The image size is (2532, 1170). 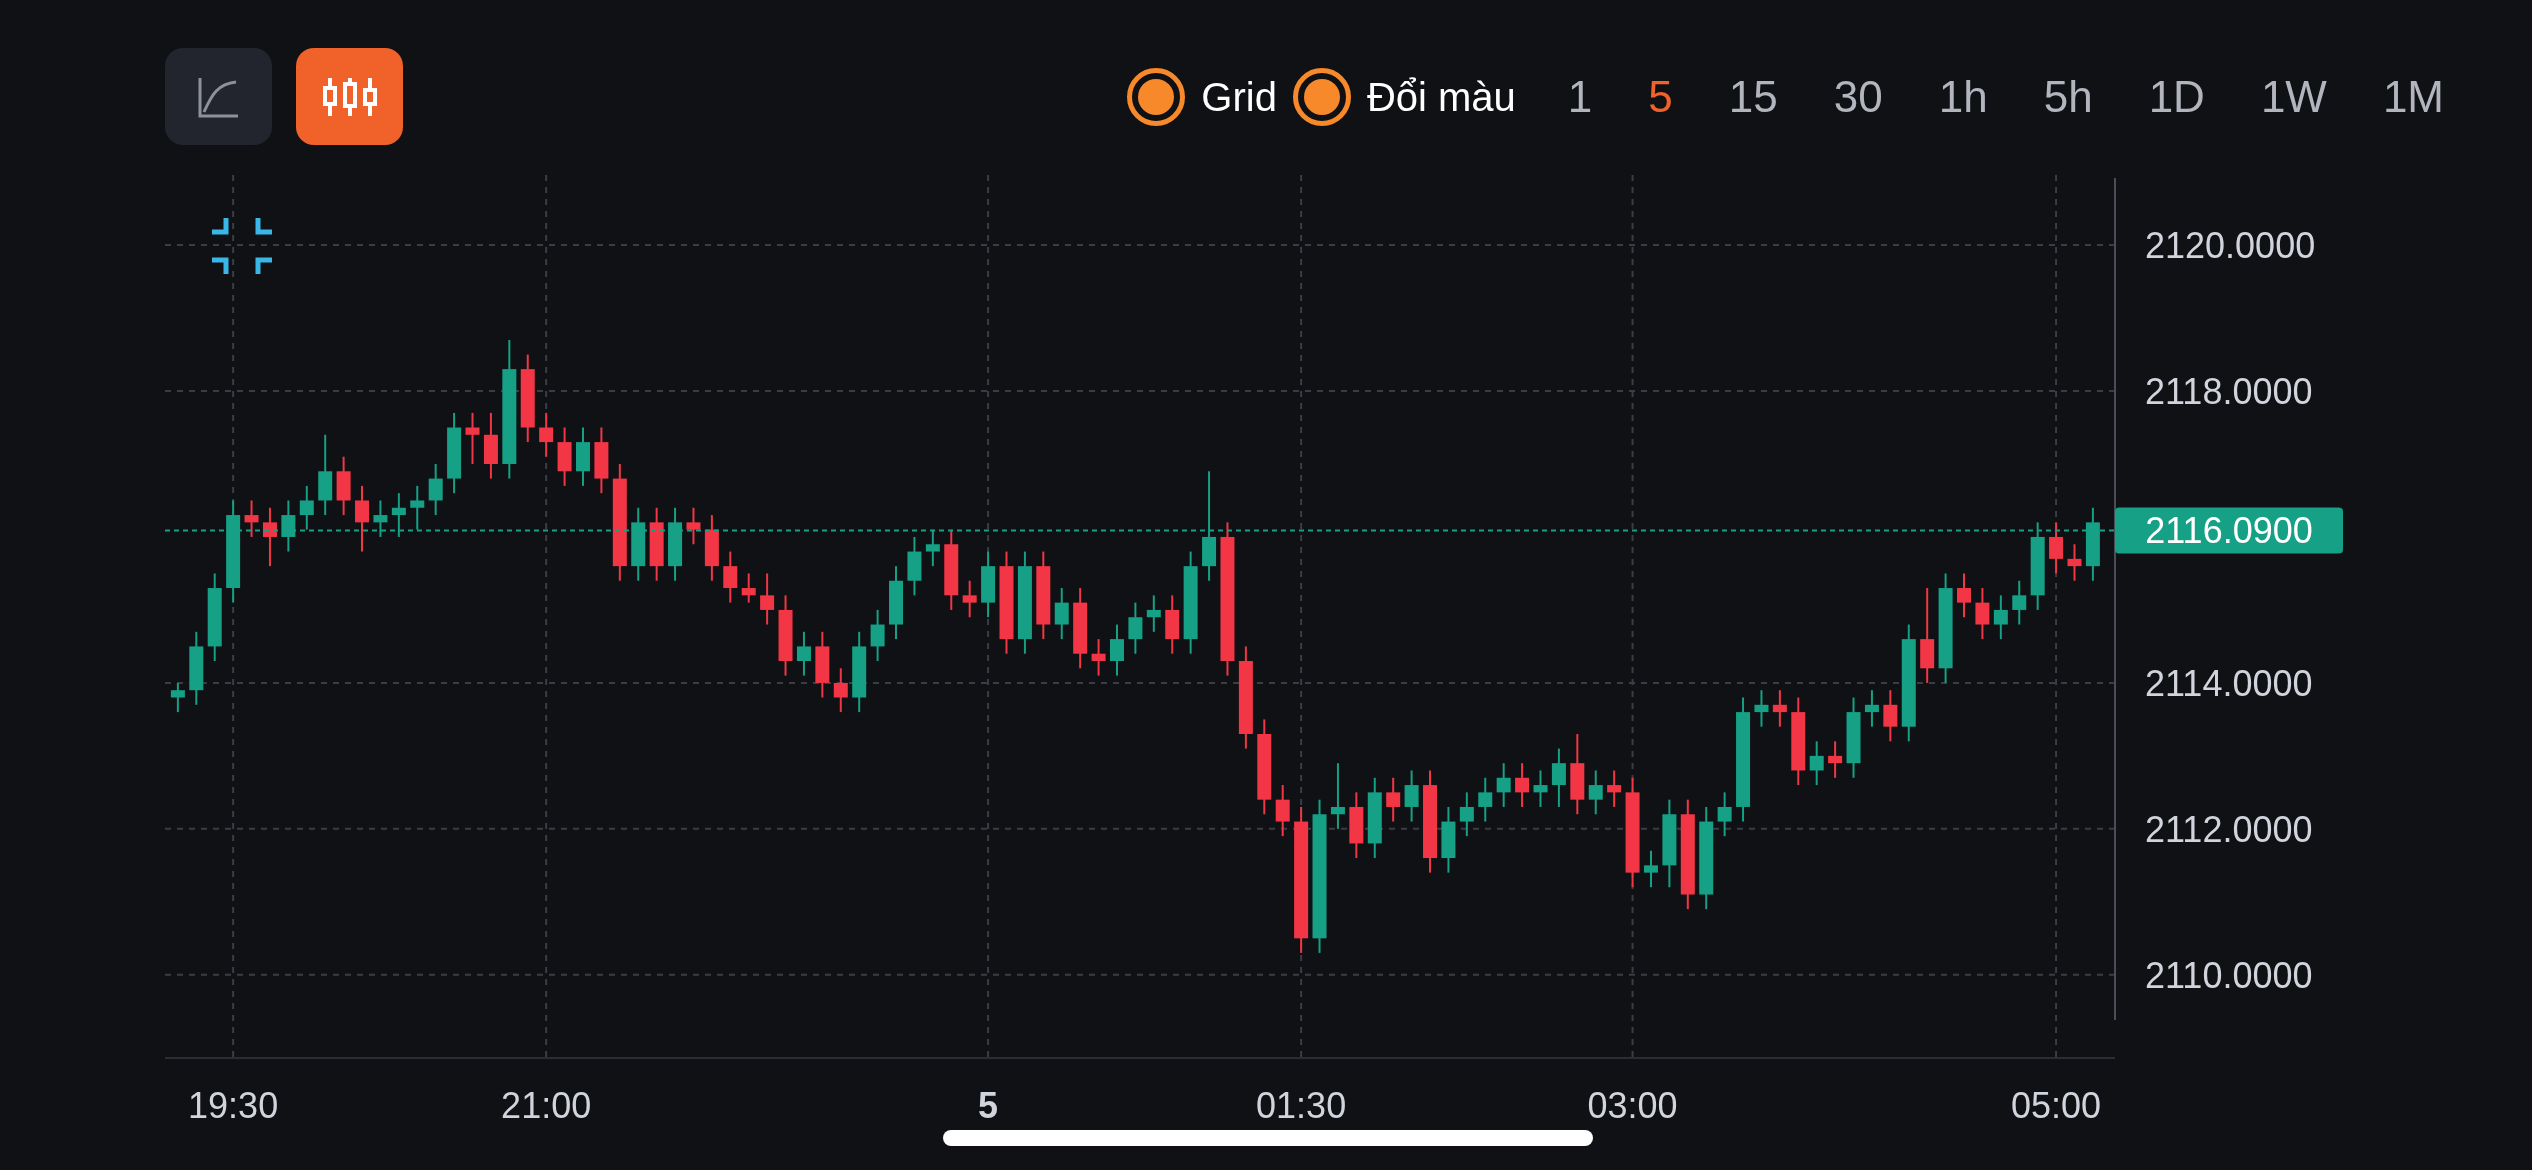 What do you see at coordinates (349, 96) in the screenshot?
I see `candlestick-chart-button` at bounding box center [349, 96].